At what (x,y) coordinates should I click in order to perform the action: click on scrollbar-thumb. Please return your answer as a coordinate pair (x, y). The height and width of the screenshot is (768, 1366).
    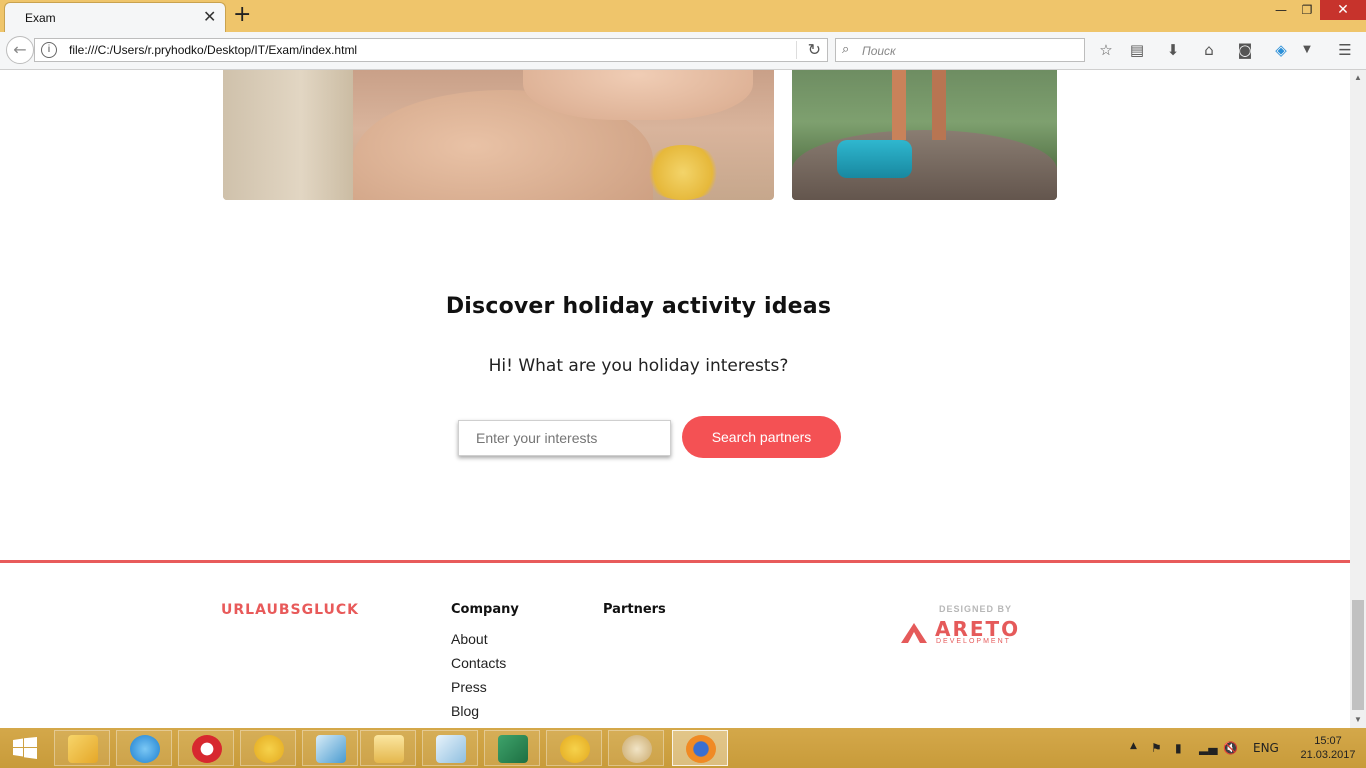
    Looking at the image, I should click on (1358, 655).